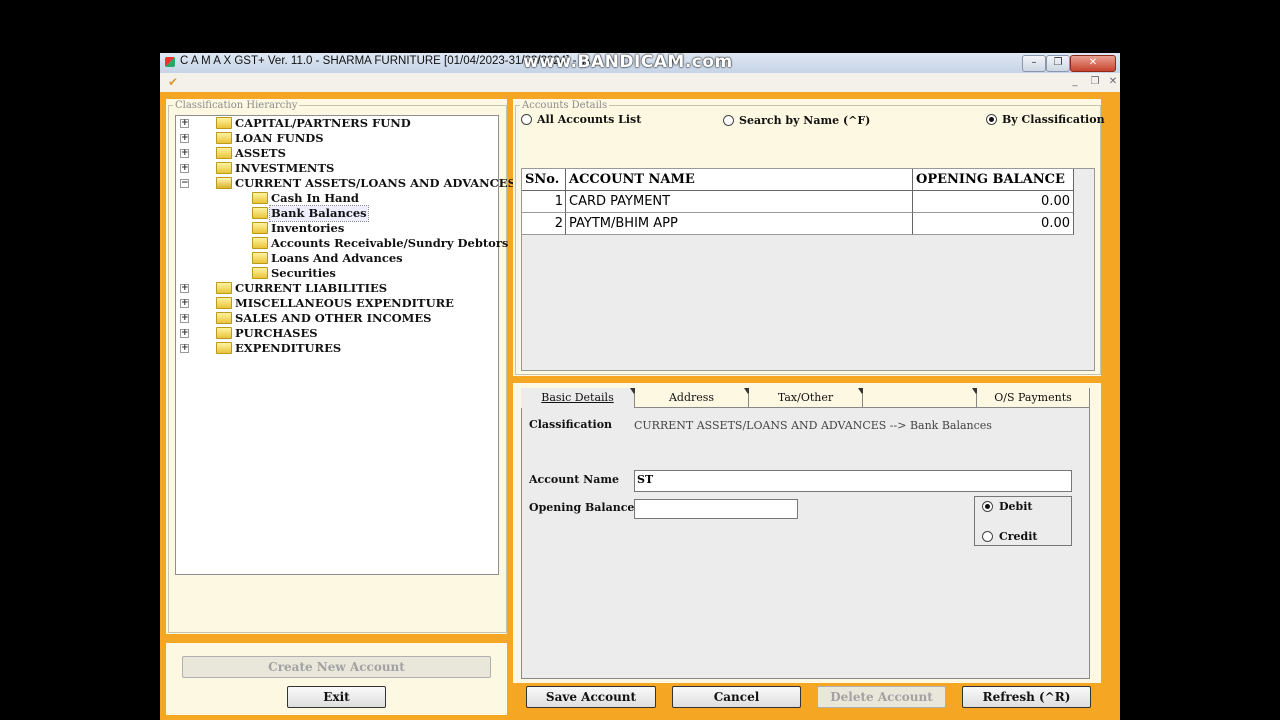 This screenshot has width=1280, height=720. Describe the element at coordinates (336, 697) in the screenshot. I see `exit-button: Exit` at that location.